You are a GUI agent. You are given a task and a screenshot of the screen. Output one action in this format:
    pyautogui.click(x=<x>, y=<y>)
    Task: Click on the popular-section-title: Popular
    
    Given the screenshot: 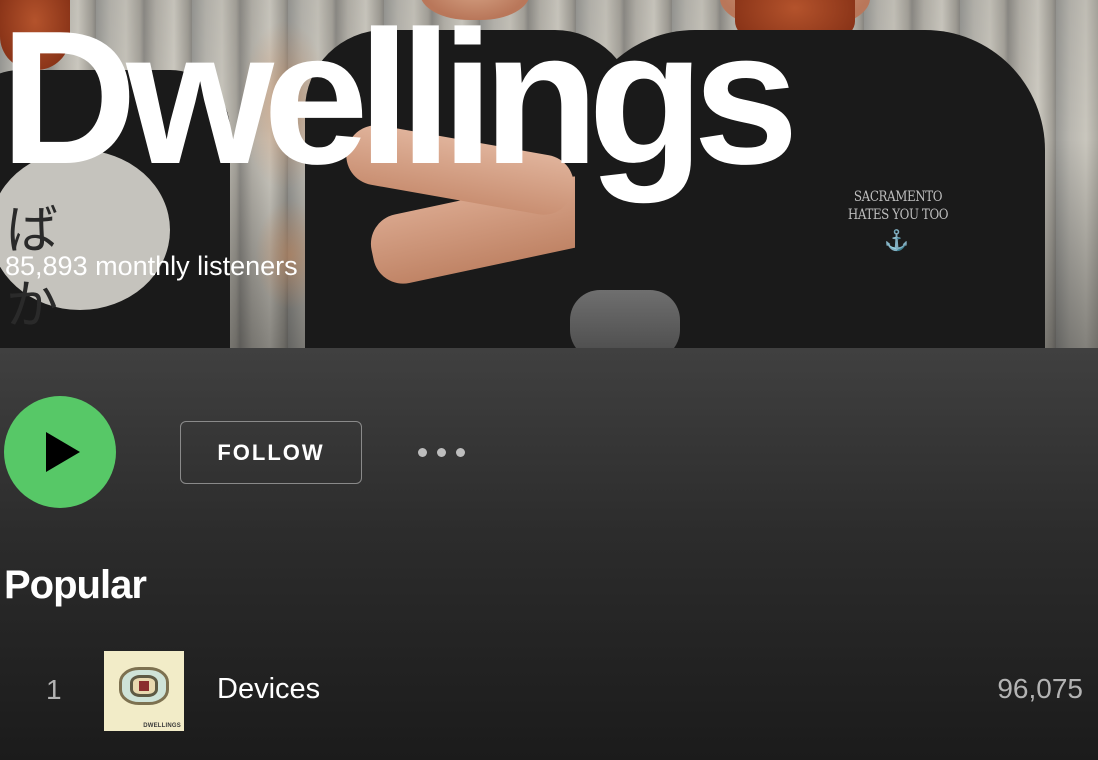 What is the action you would take?
    pyautogui.click(x=75, y=585)
    